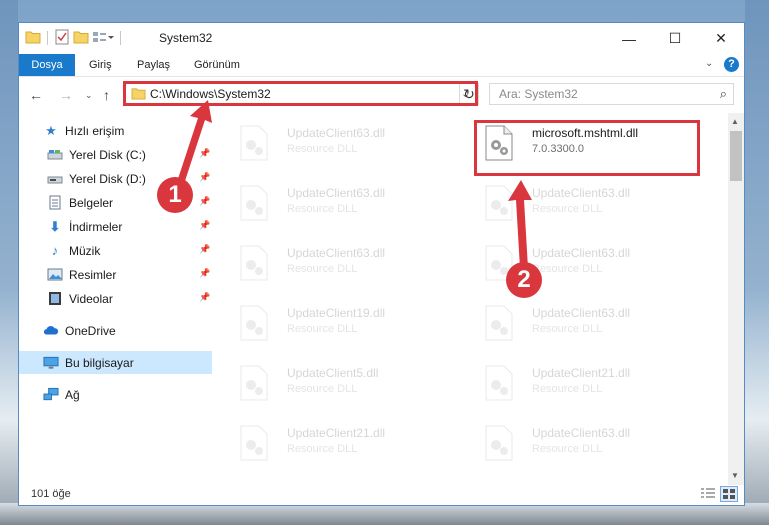 The image size is (769, 525). What do you see at coordinates (723, 93) in the screenshot?
I see `search-icon: ⌕` at bounding box center [723, 93].